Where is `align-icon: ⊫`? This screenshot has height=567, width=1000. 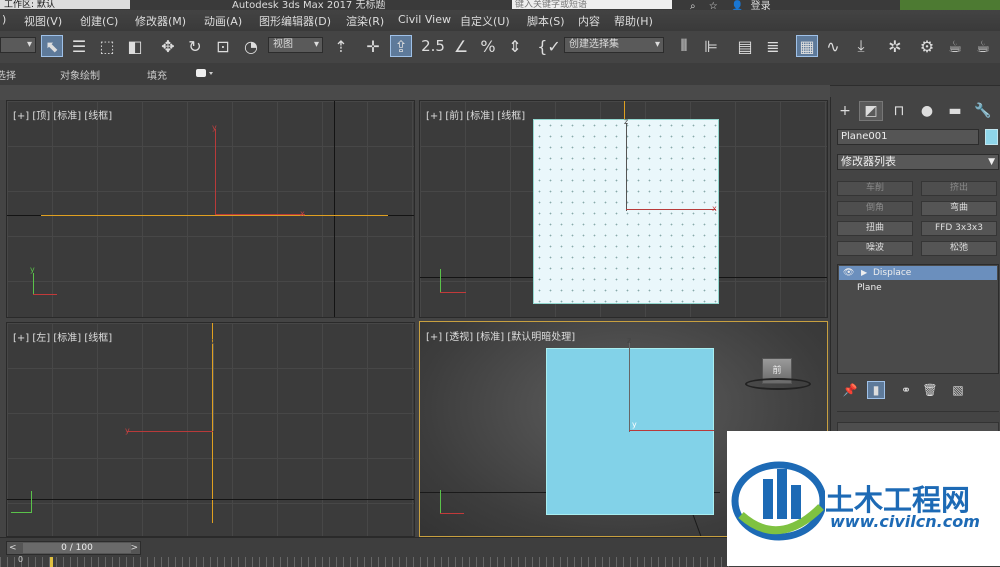
align-icon: ⊫ is located at coordinates (711, 46).